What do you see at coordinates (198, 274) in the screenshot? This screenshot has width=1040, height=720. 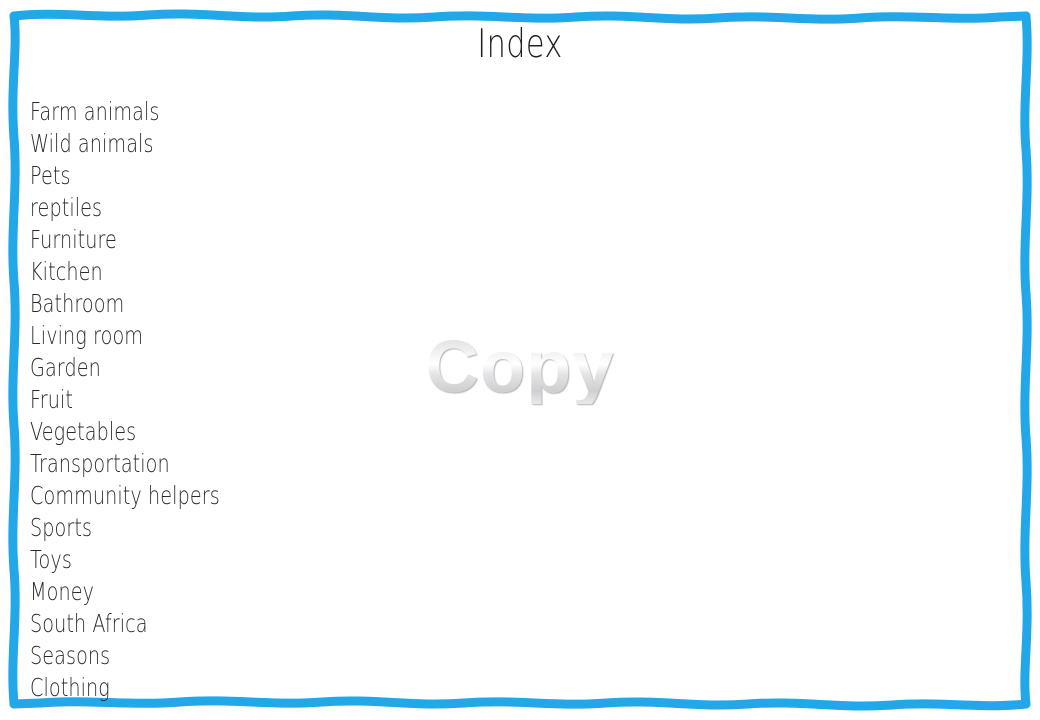 I see `list-item: Kitchen` at bounding box center [198, 274].